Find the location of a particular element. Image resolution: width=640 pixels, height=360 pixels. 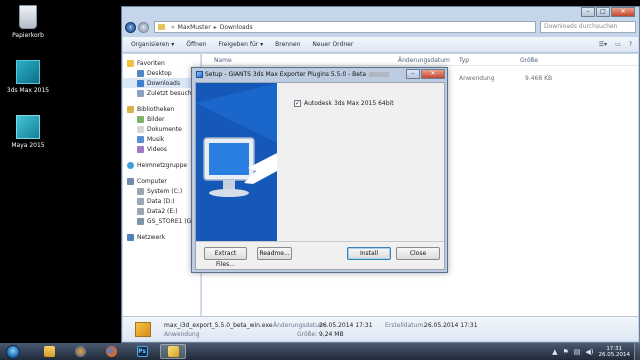

volume-icon: ◀) is located at coordinates (589, 352).